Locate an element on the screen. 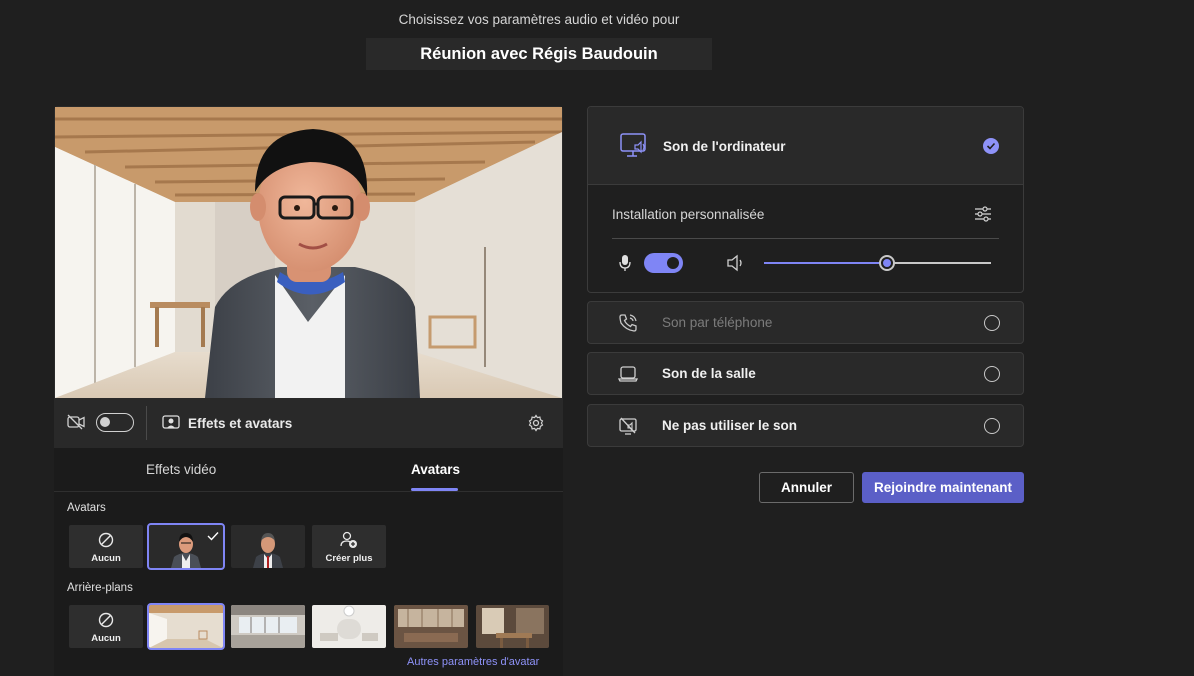 The width and height of the screenshot is (1194, 676). background-wood-lounge-tile is located at coordinates (431, 626).